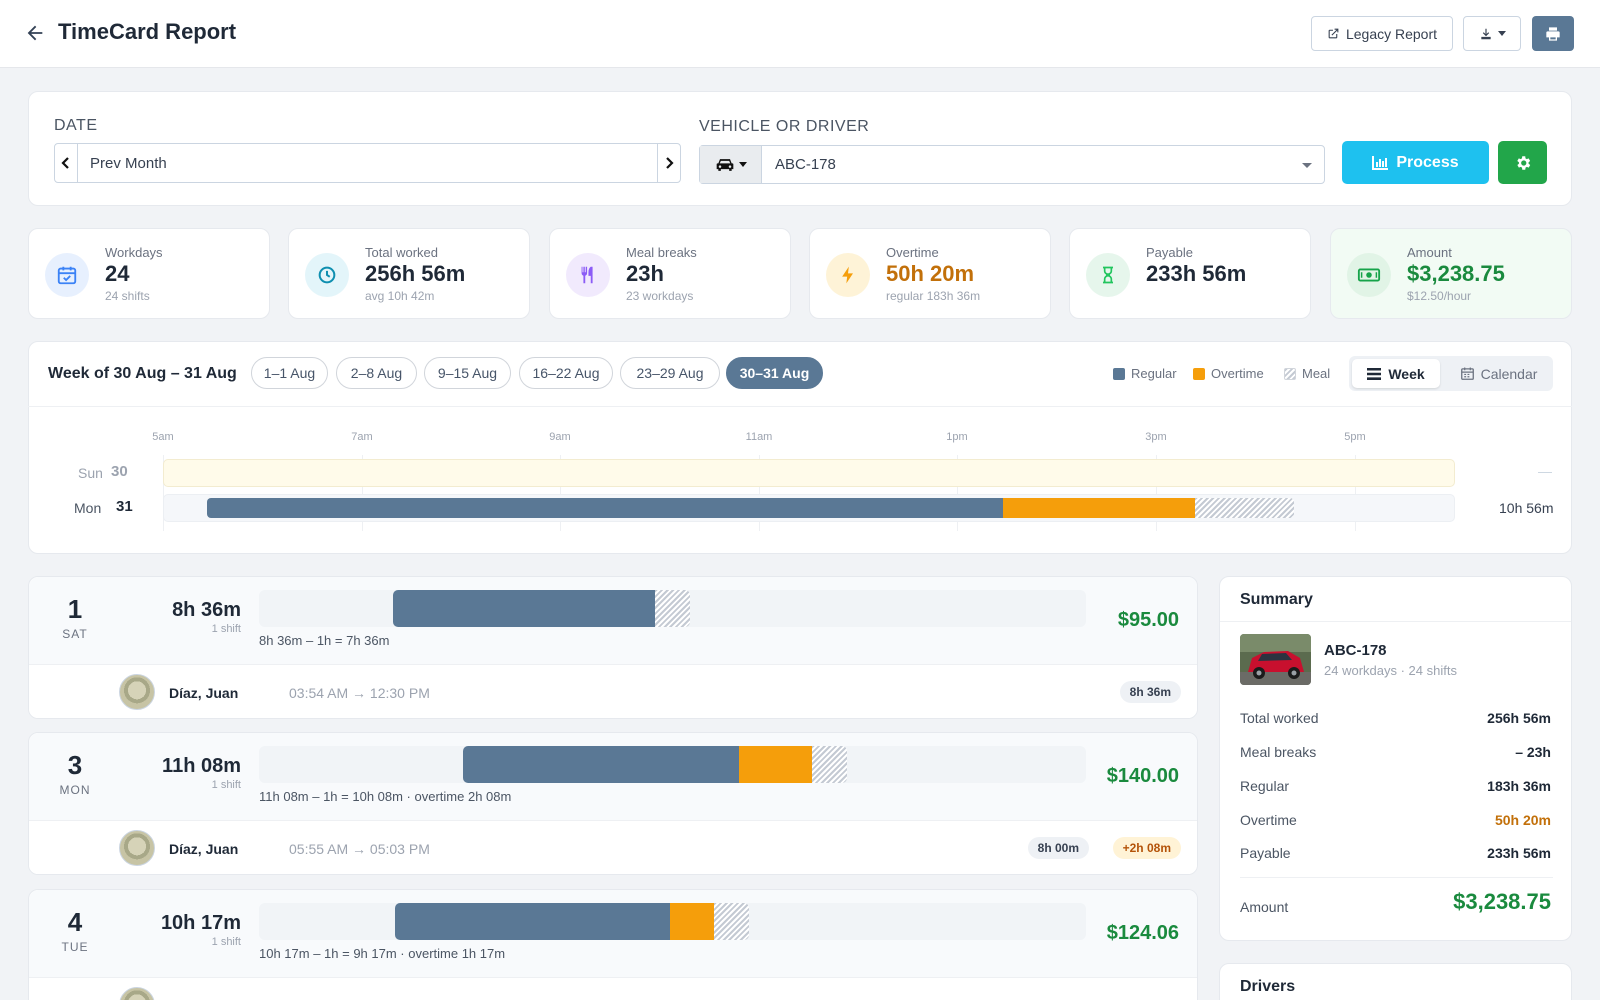 The width and height of the screenshot is (1600, 1000). I want to click on vehicle-driver-select: ABC-178, so click(1012, 164).